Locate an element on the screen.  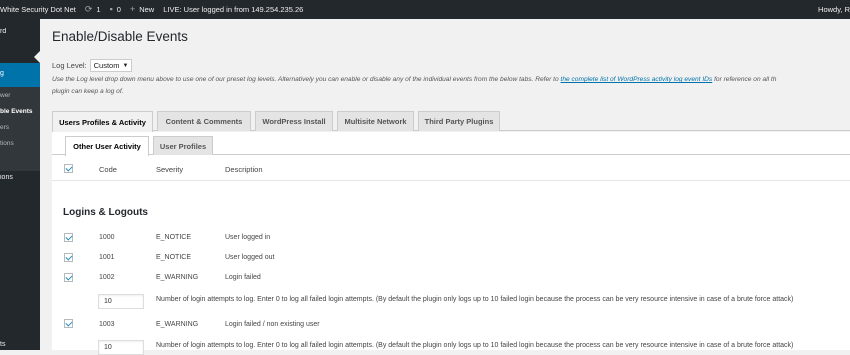
admin-sidebar: rd g wer ble Events ers tions ions ts is located at coordinates (20, 184).